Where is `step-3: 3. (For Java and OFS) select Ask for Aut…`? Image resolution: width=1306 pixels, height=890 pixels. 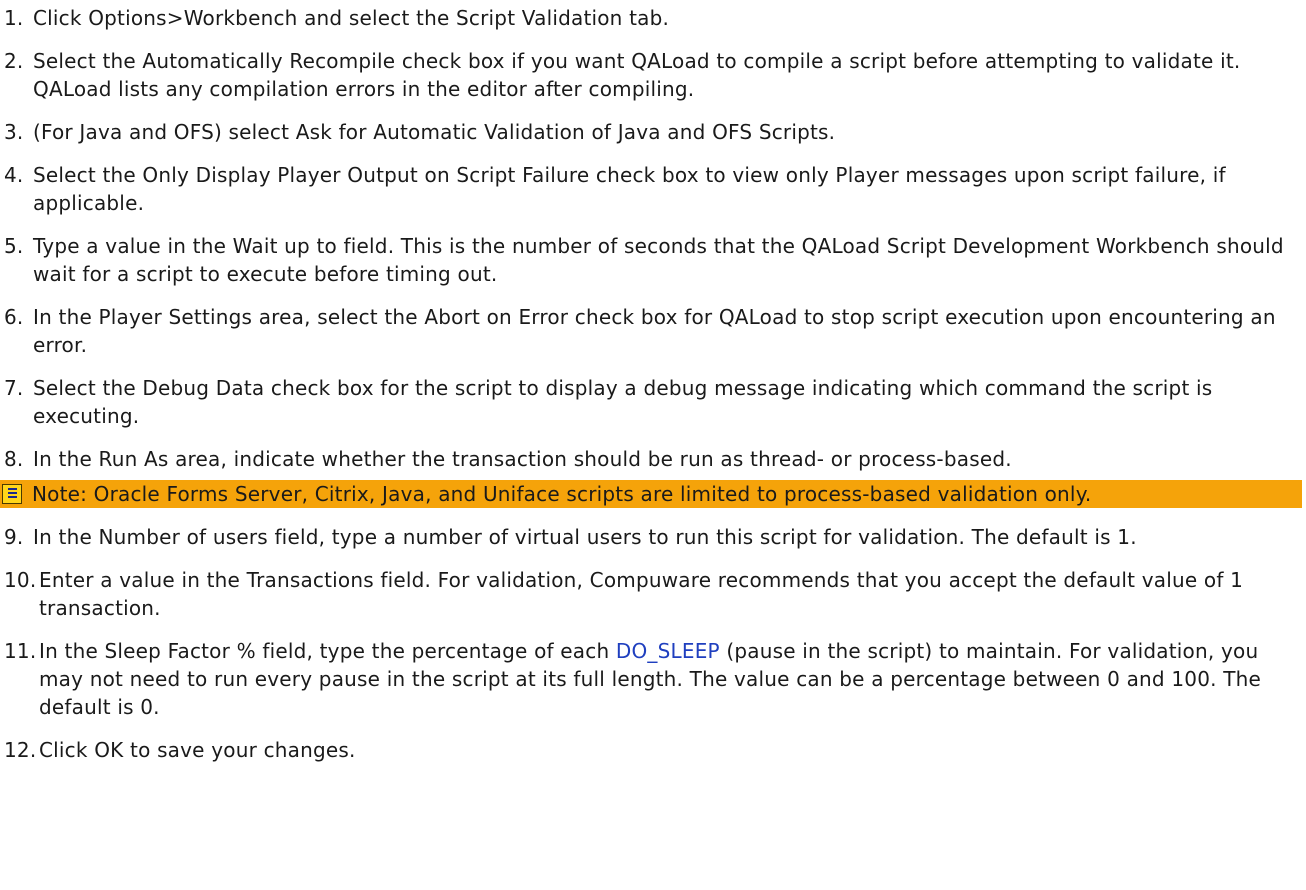 step-3: 3. (For Java and OFS) select Ask for Aut… is located at coordinates (653, 132).